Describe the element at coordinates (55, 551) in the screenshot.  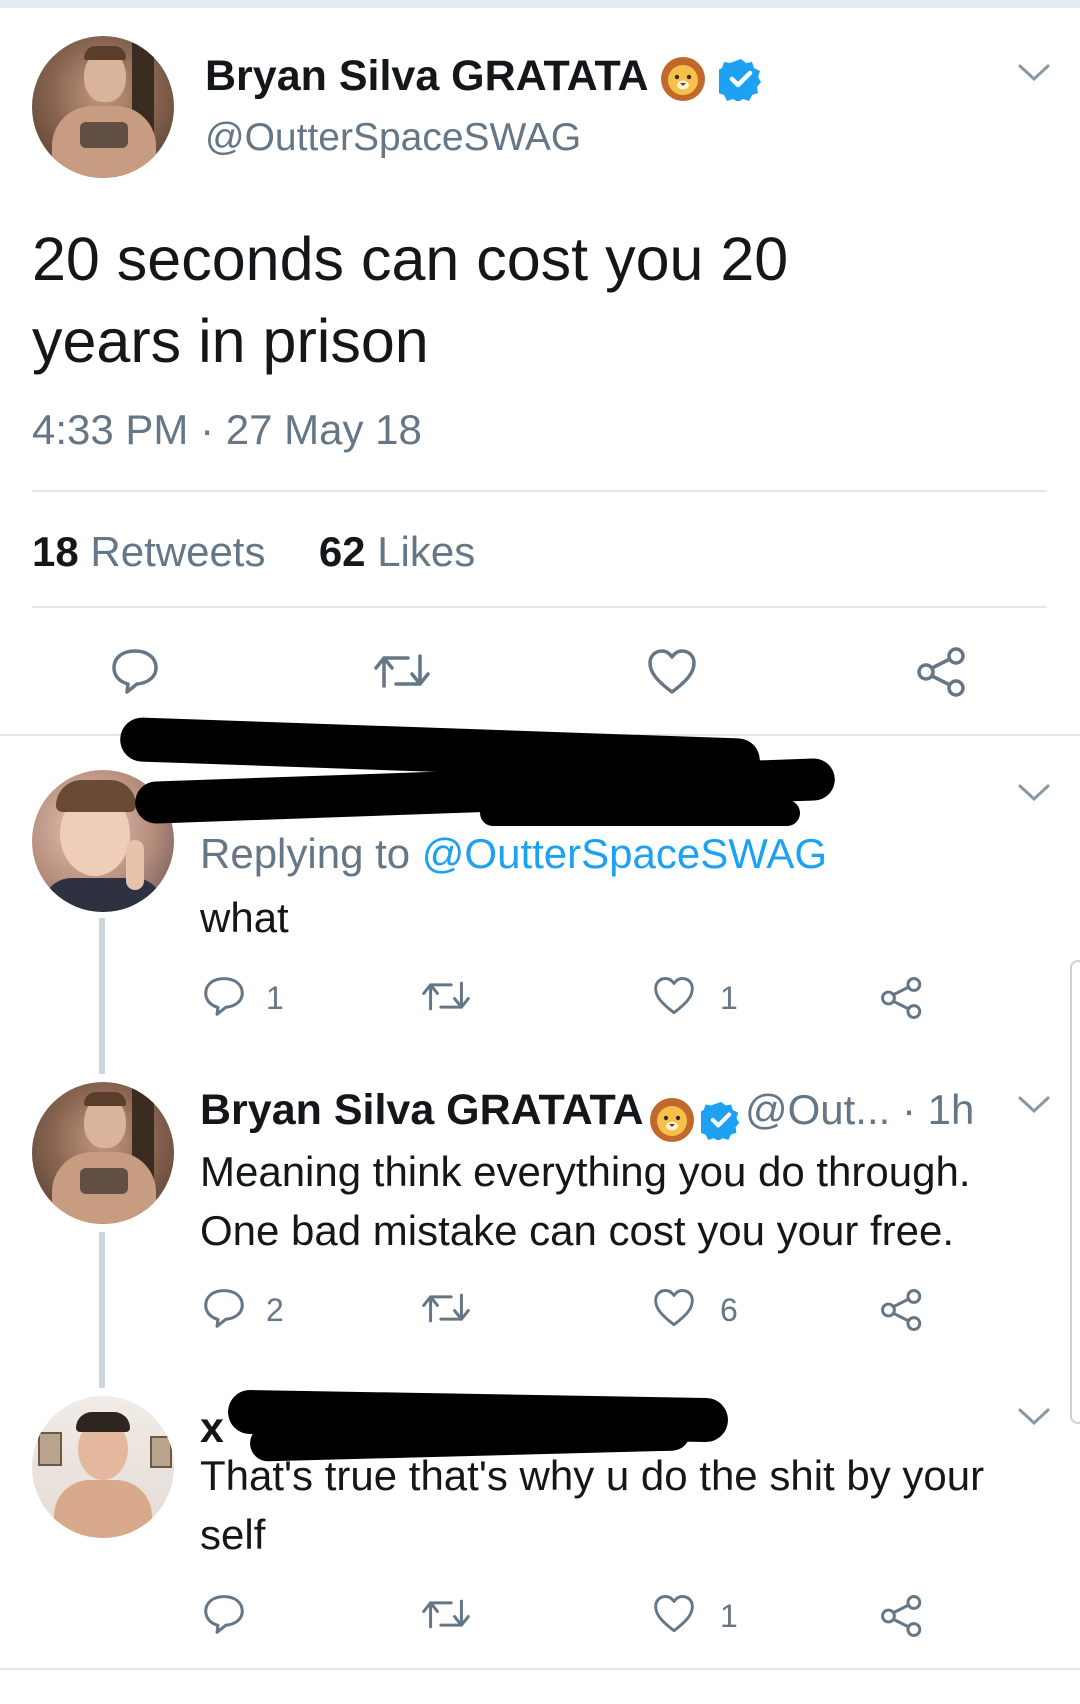
I see `retweets-count: 18` at that location.